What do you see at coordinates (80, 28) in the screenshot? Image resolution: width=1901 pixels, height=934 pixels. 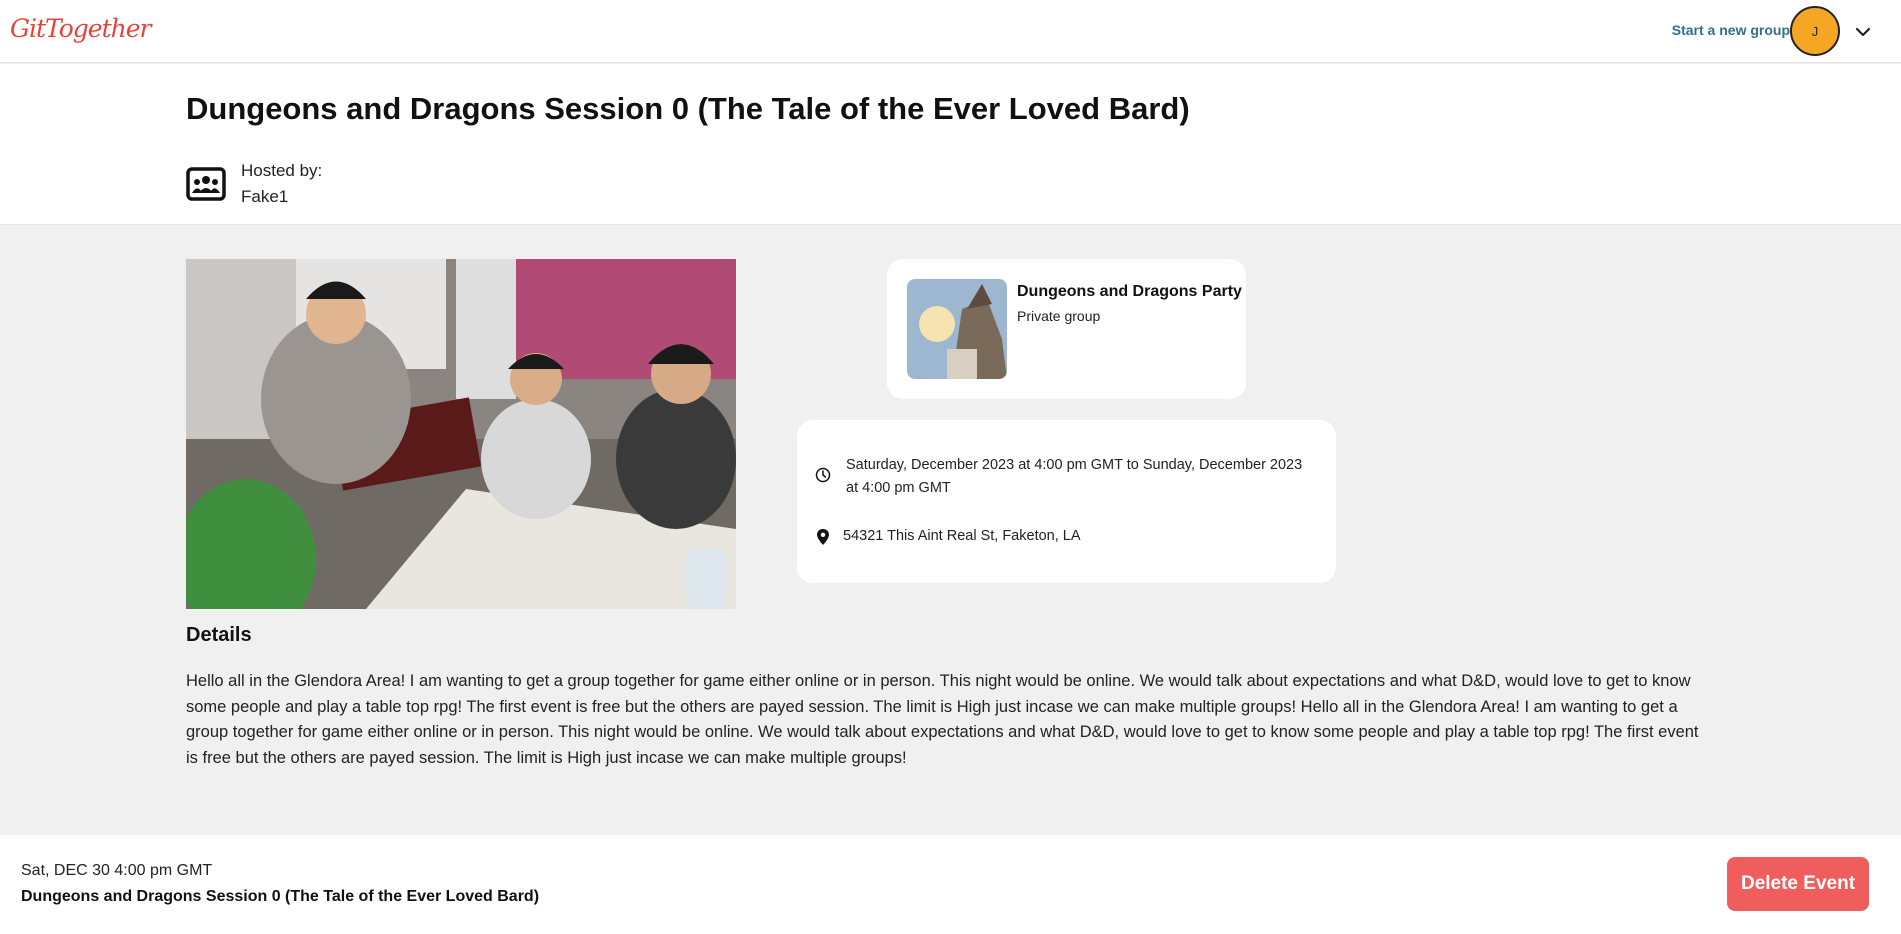 I see `app-logo: GitTogether` at bounding box center [80, 28].